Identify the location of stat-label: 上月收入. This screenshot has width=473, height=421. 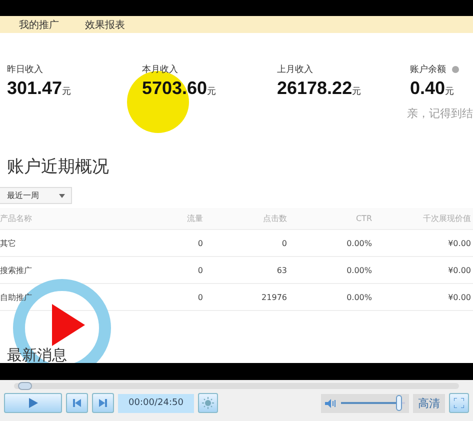
(295, 70).